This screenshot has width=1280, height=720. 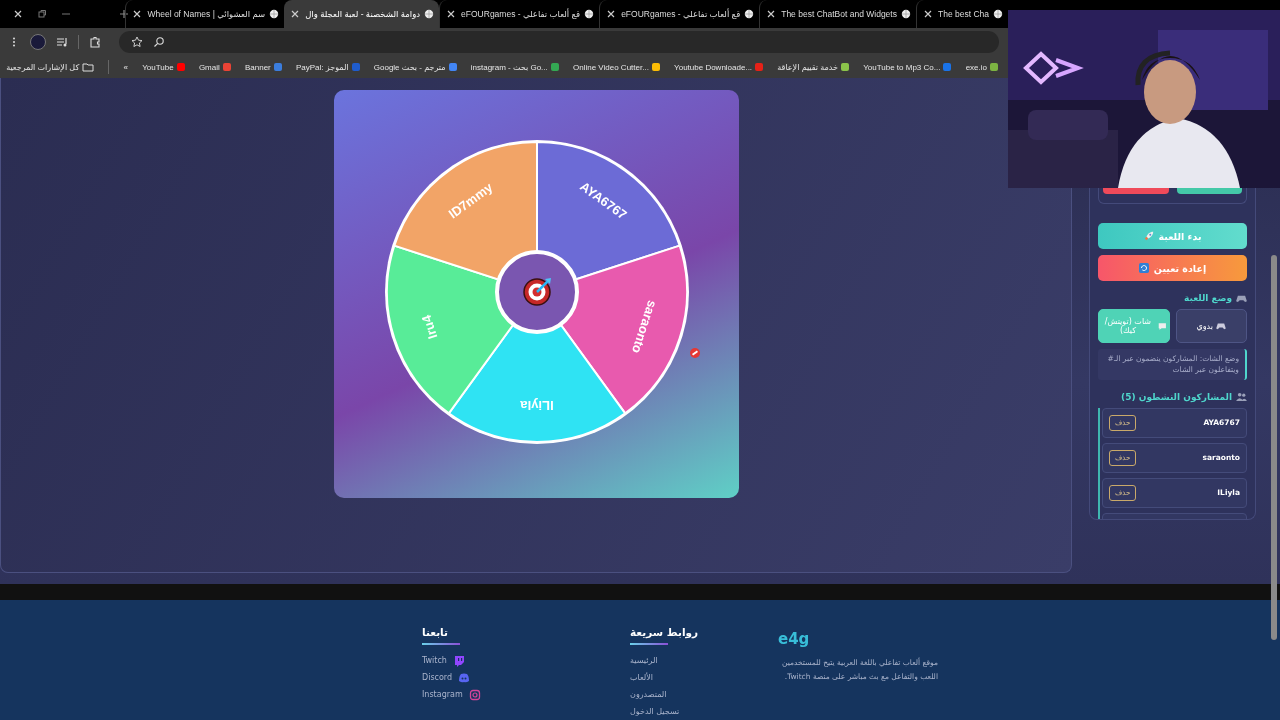 What do you see at coordinates (458, 660) in the screenshot?
I see `twitch-icon` at bounding box center [458, 660].